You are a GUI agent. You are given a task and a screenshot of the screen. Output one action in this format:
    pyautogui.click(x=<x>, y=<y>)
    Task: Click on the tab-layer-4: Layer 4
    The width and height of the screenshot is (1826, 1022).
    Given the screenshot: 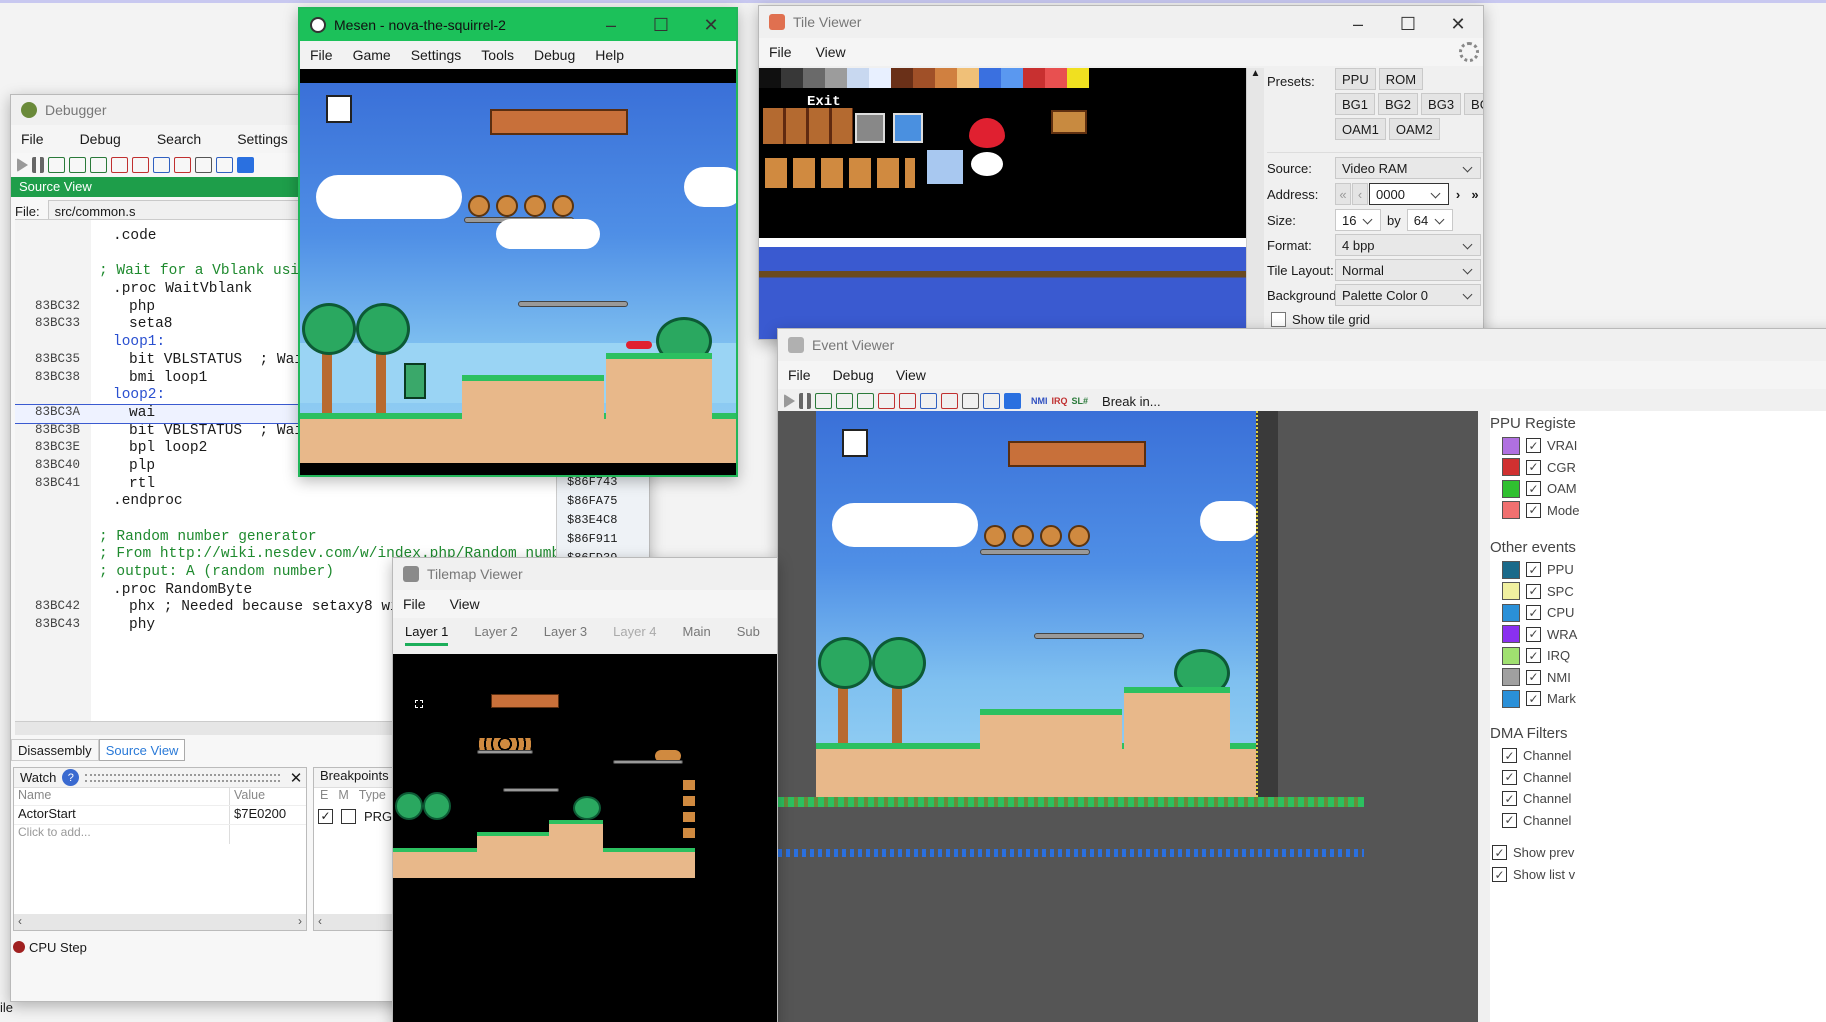 What is the action you would take?
    pyautogui.click(x=634, y=634)
    